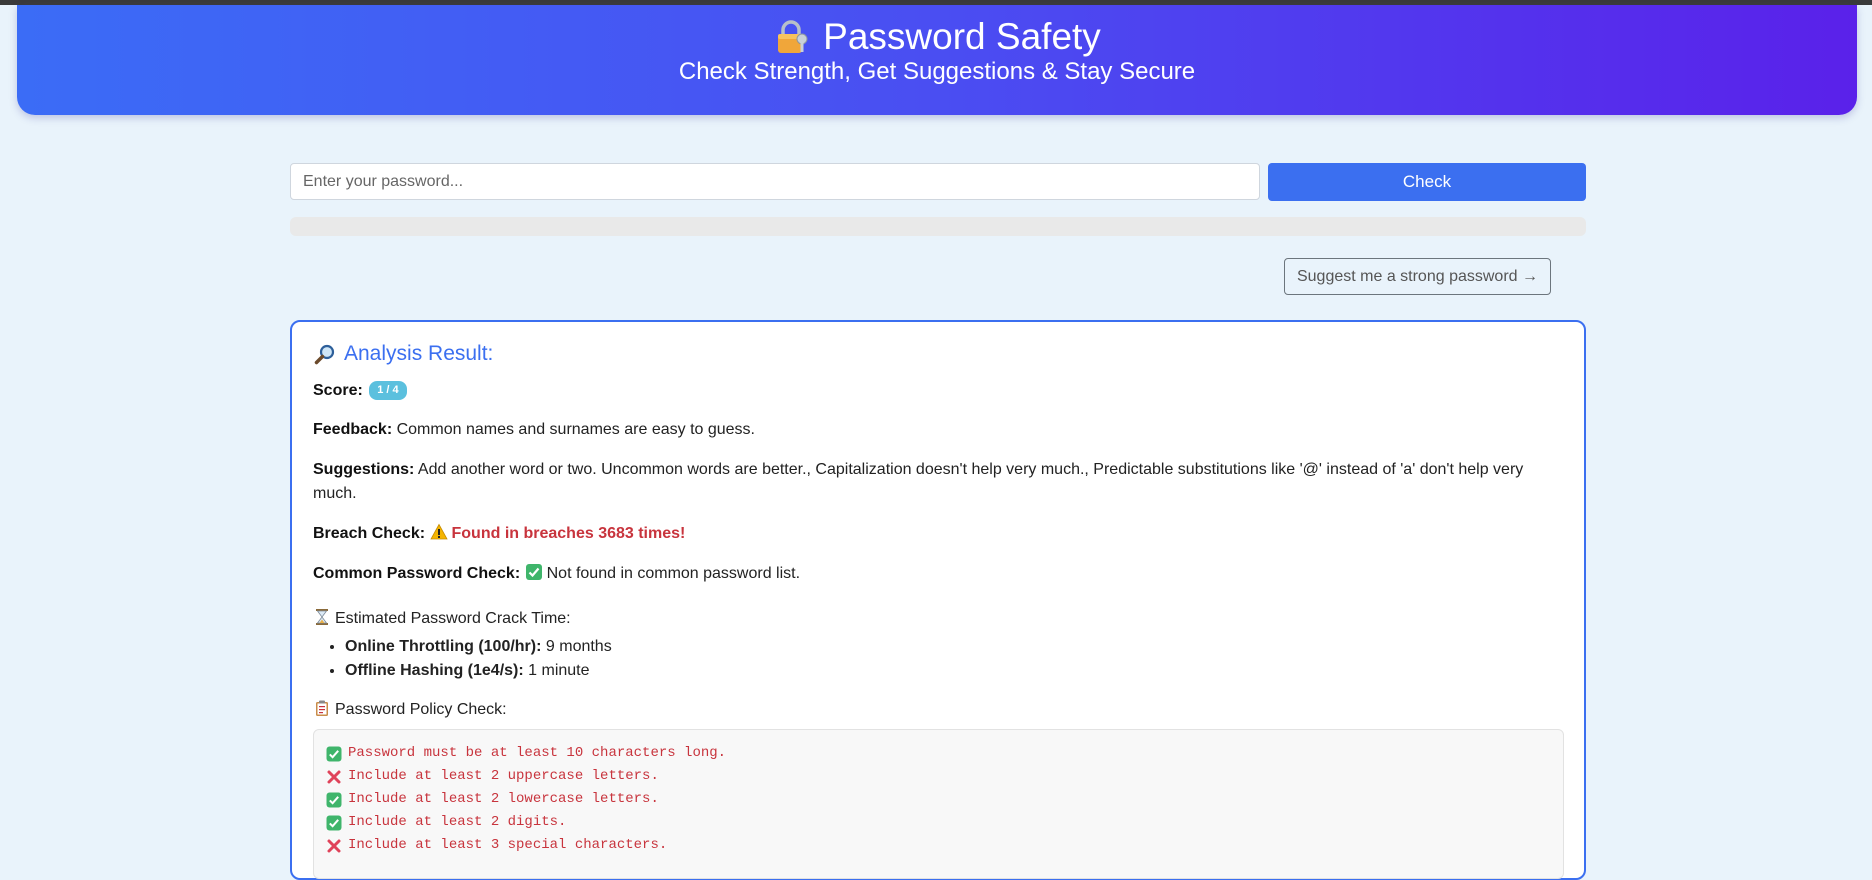 The width and height of the screenshot is (1872, 880). What do you see at coordinates (438, 531) in the screenshot?
I see `warning-icon` at bounding box center [438, 531].